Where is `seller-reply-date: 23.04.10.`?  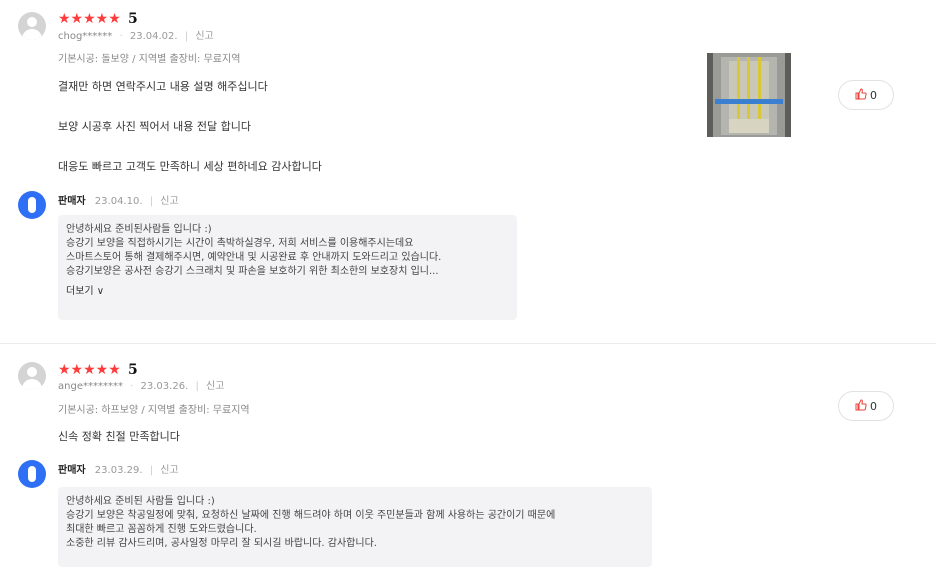
seller-reply-date: 23.04.10. is located at coordinates (118, 201).